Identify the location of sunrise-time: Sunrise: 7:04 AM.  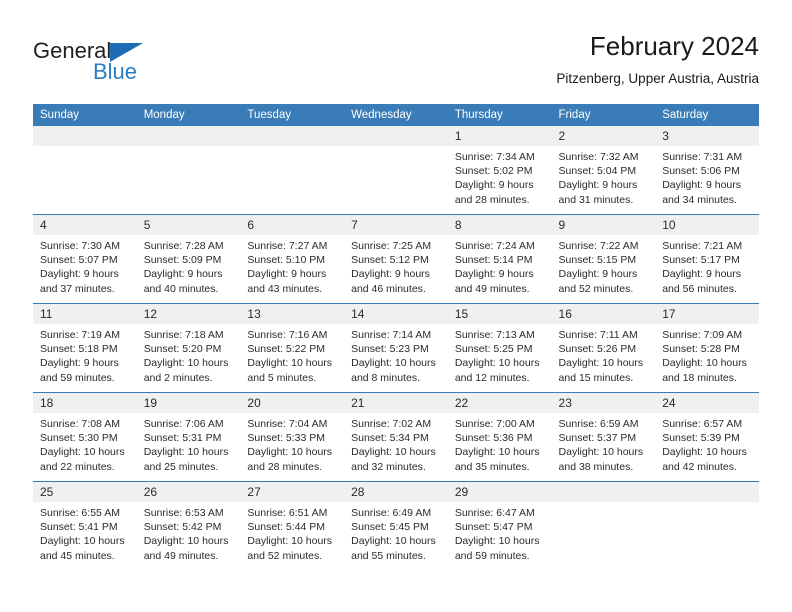
(287, 424).